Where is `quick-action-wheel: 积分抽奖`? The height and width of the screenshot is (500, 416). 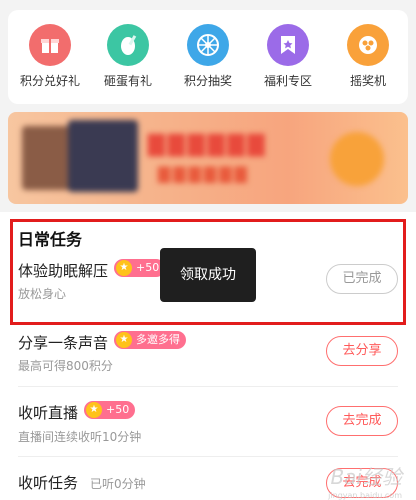 quick-action-wheel: 积分抽奖 is located at coordinates (208, 56).